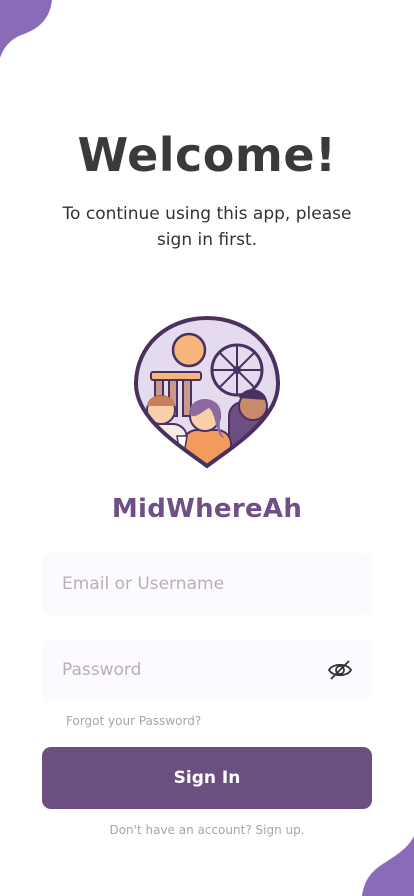  Describe the element at coordinates (207, 830) in the screenshot. I see `sign-up-link: Don't have an account? Sign up.` at that location.